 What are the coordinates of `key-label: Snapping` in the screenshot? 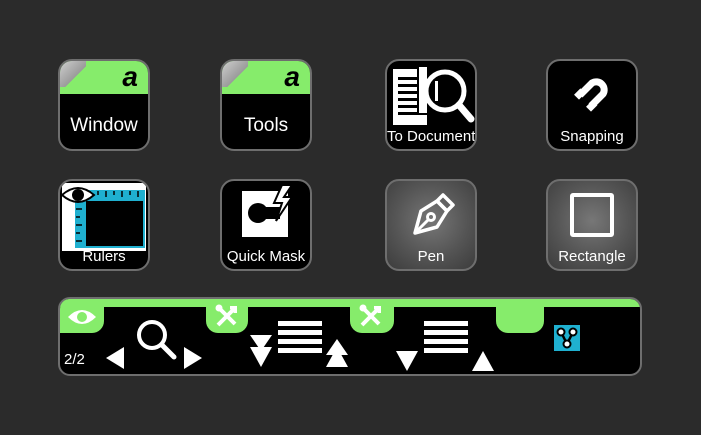 It's located at (592, 136).